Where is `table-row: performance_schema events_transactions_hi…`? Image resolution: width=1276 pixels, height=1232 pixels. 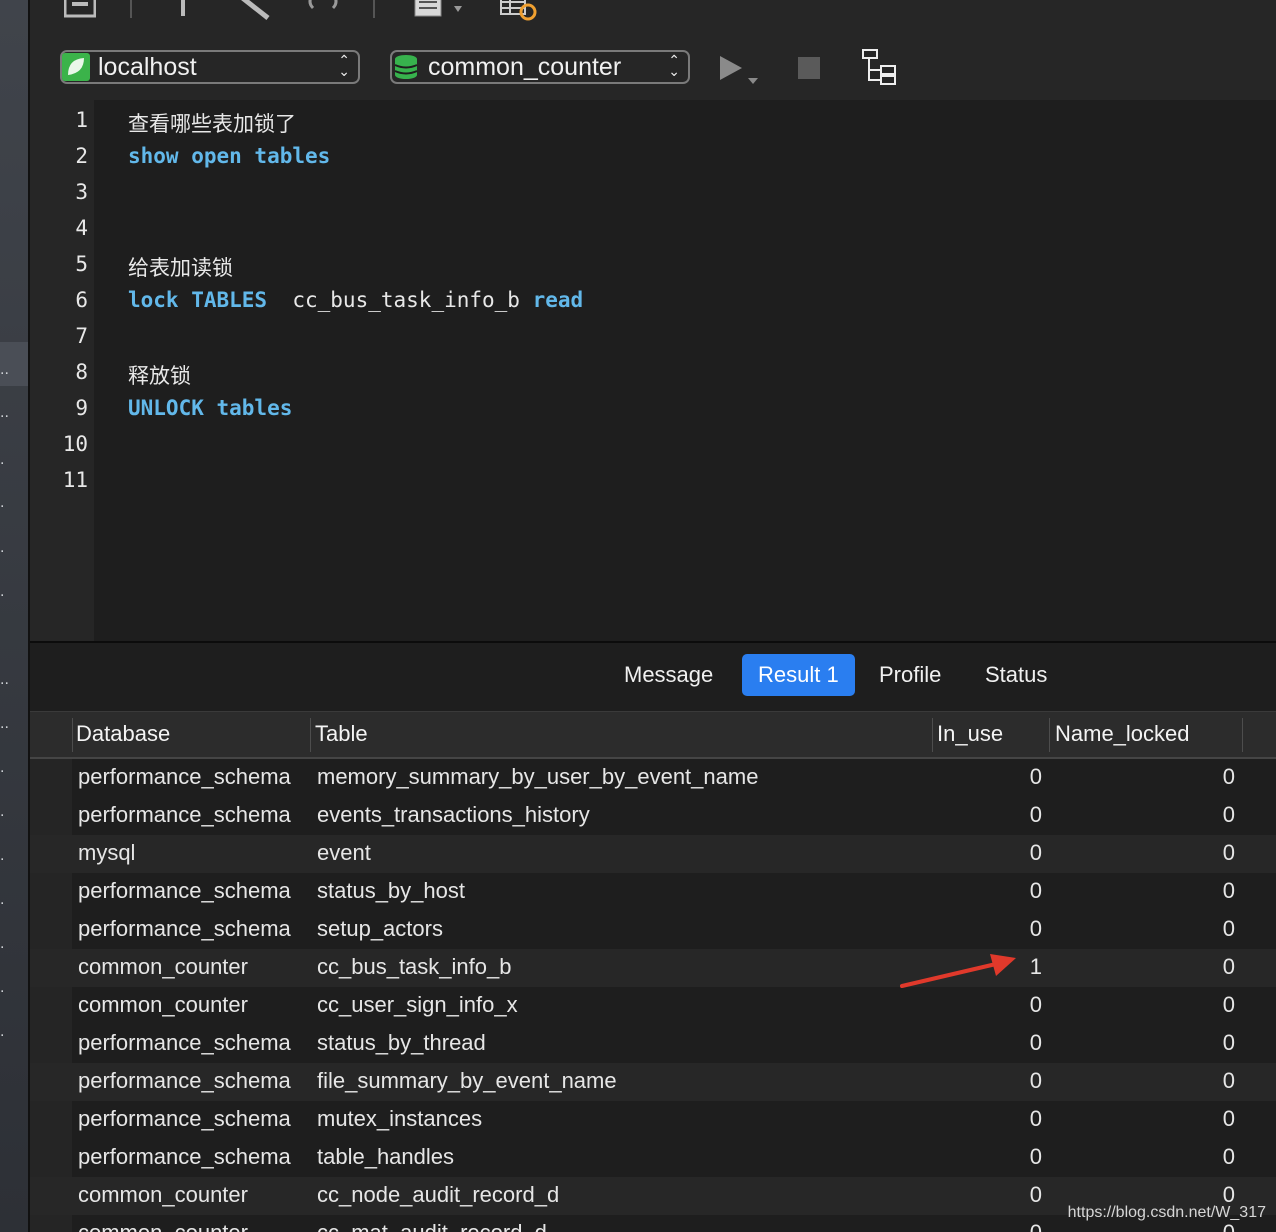 table-row: performance_schema events_transactions_hi… is located at coordinates (653, 816).